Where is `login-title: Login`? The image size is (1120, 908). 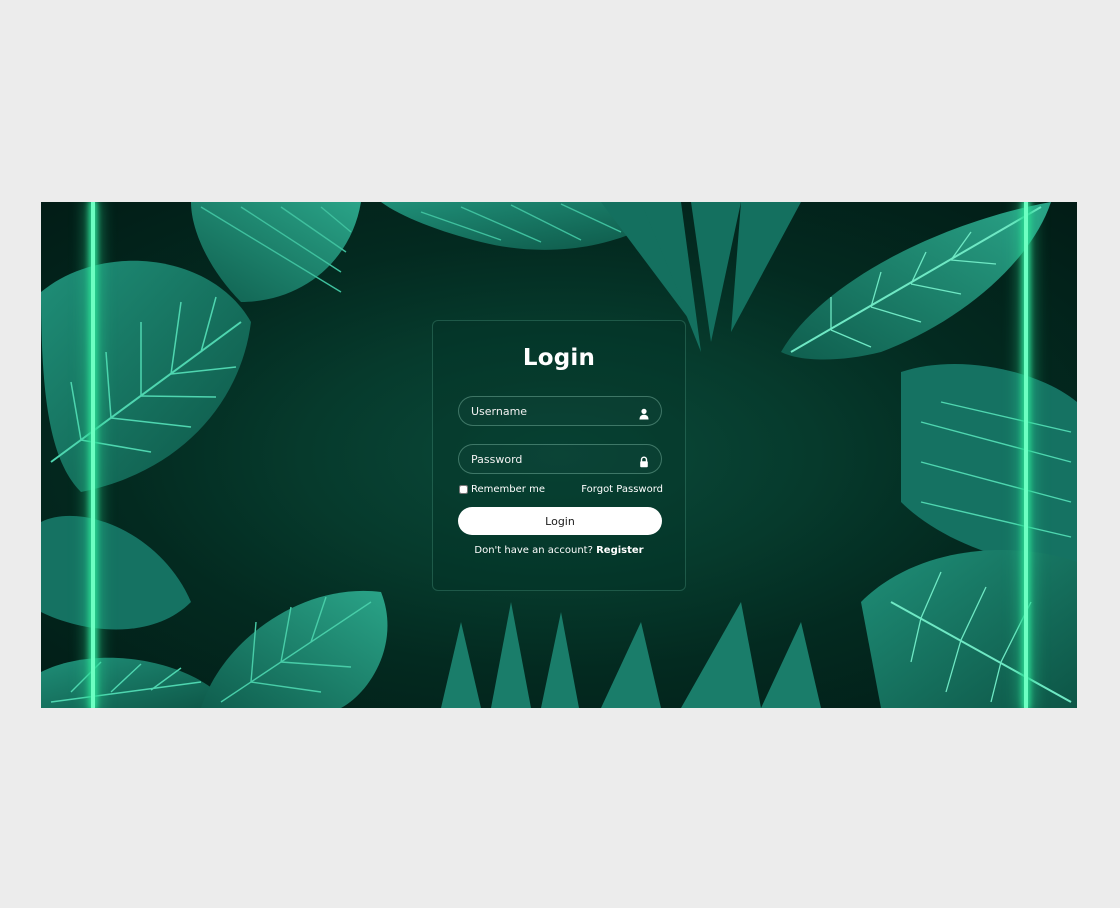 login-title: Login is located at coordinates (559, 358).